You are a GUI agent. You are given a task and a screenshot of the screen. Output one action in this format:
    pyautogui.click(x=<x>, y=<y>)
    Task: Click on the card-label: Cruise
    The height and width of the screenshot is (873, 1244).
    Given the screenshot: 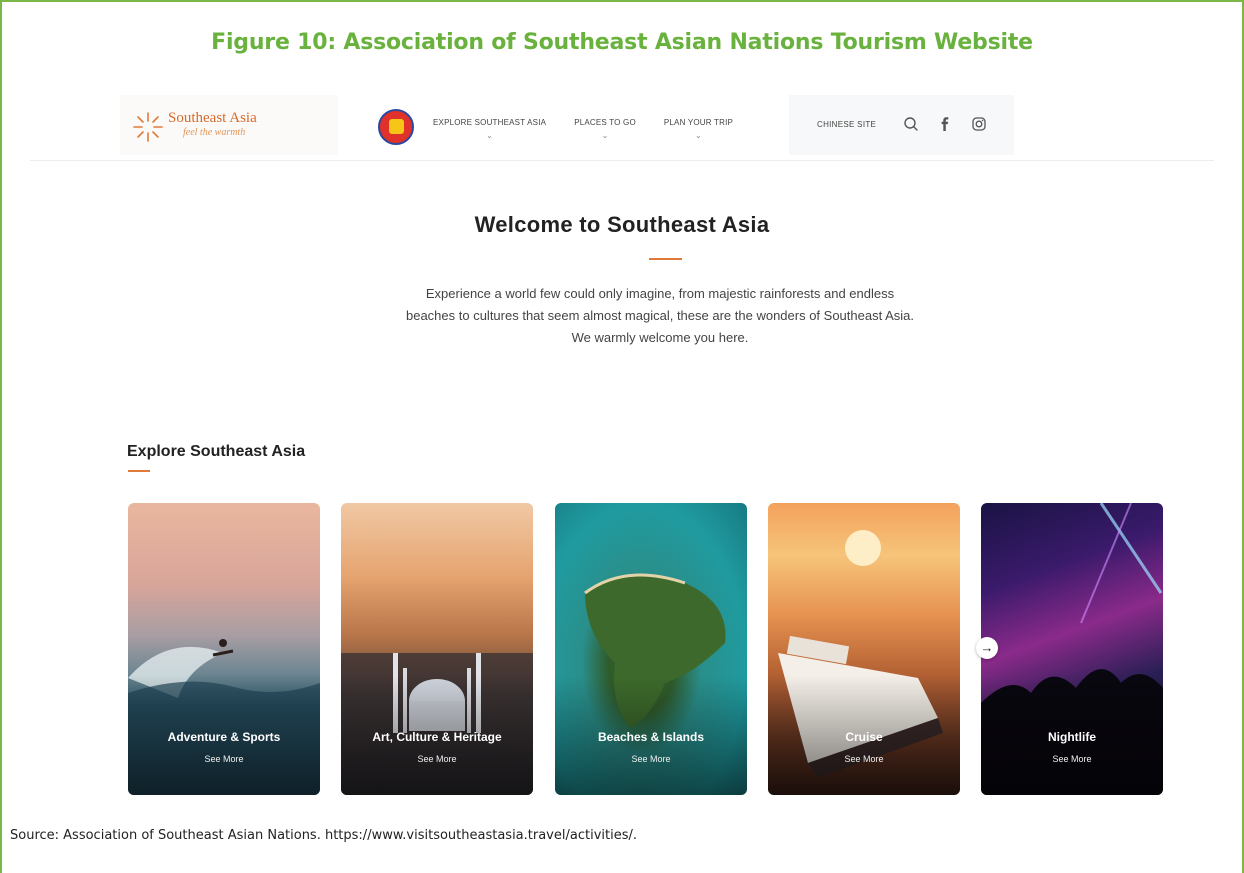 What is the action you would take?
    pyautogui.click(x=864, y=737)
    